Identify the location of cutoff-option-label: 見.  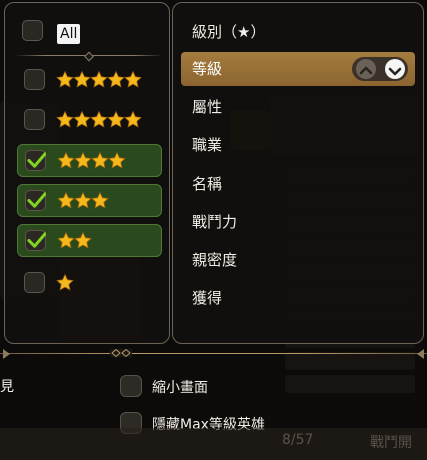
(7, 387).